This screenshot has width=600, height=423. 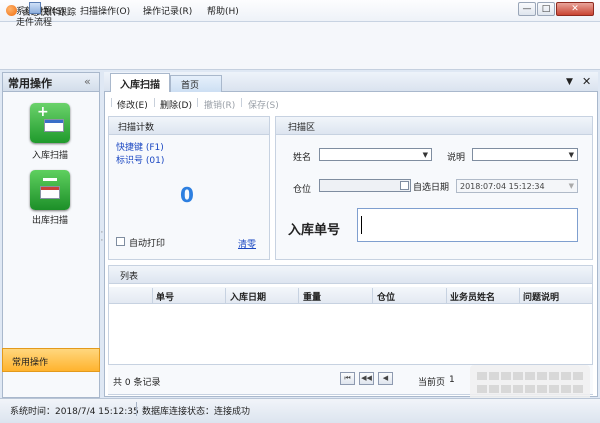 I want to click on column-header-order-no: 单号, so click(x=165, y=296).